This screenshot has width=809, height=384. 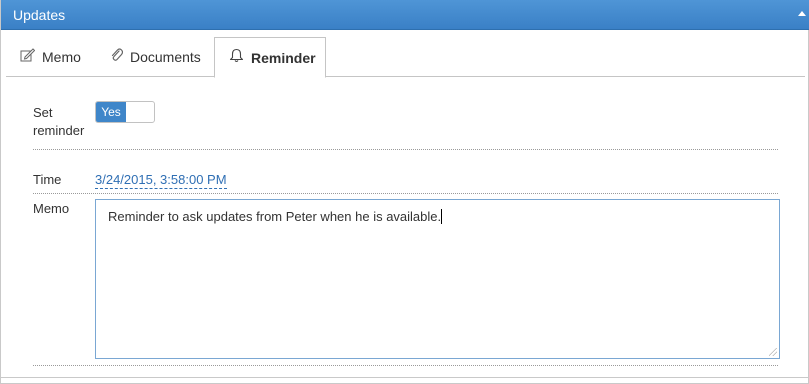 What do you see at coordinates (405, 377) in the screenshot?
I see `panel-bottom-border` at bounding box center [405, 377].